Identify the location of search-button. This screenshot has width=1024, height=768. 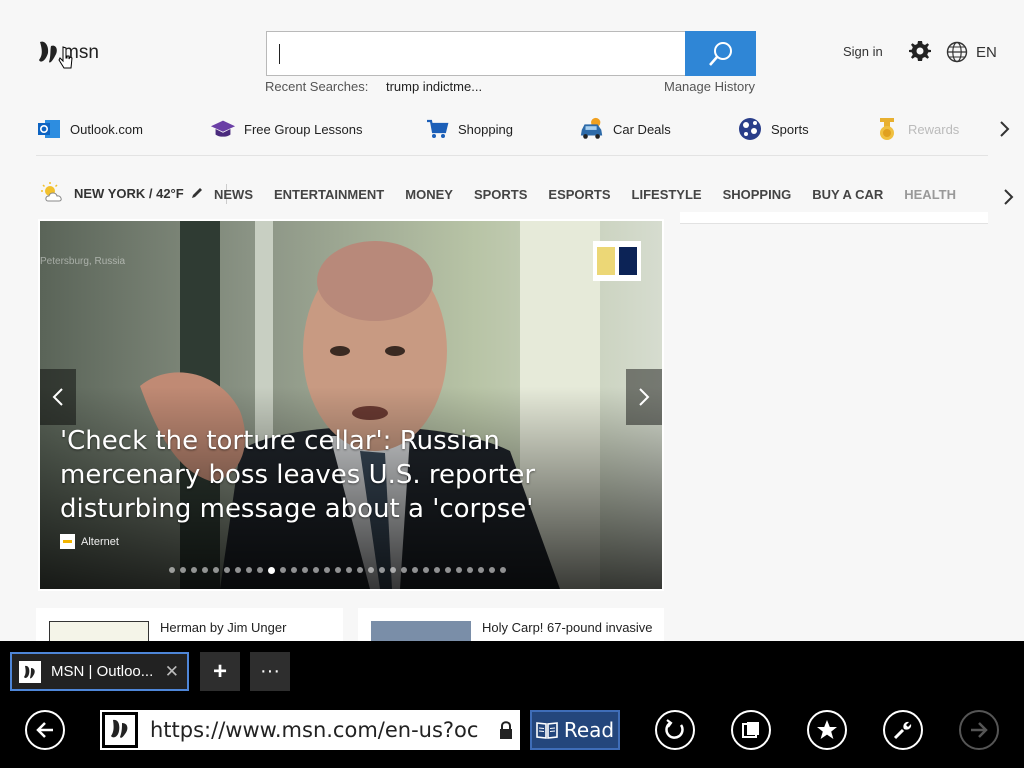
(720, 53).